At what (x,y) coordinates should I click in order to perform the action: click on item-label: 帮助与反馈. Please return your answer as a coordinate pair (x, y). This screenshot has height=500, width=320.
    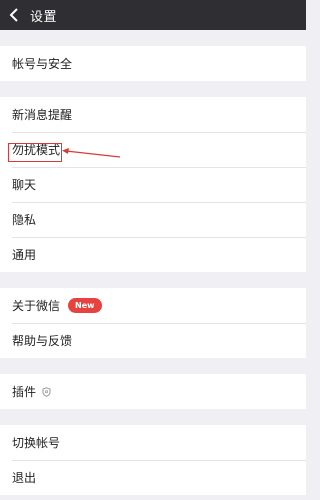
    Looking at the image, I should click on (42, 341).